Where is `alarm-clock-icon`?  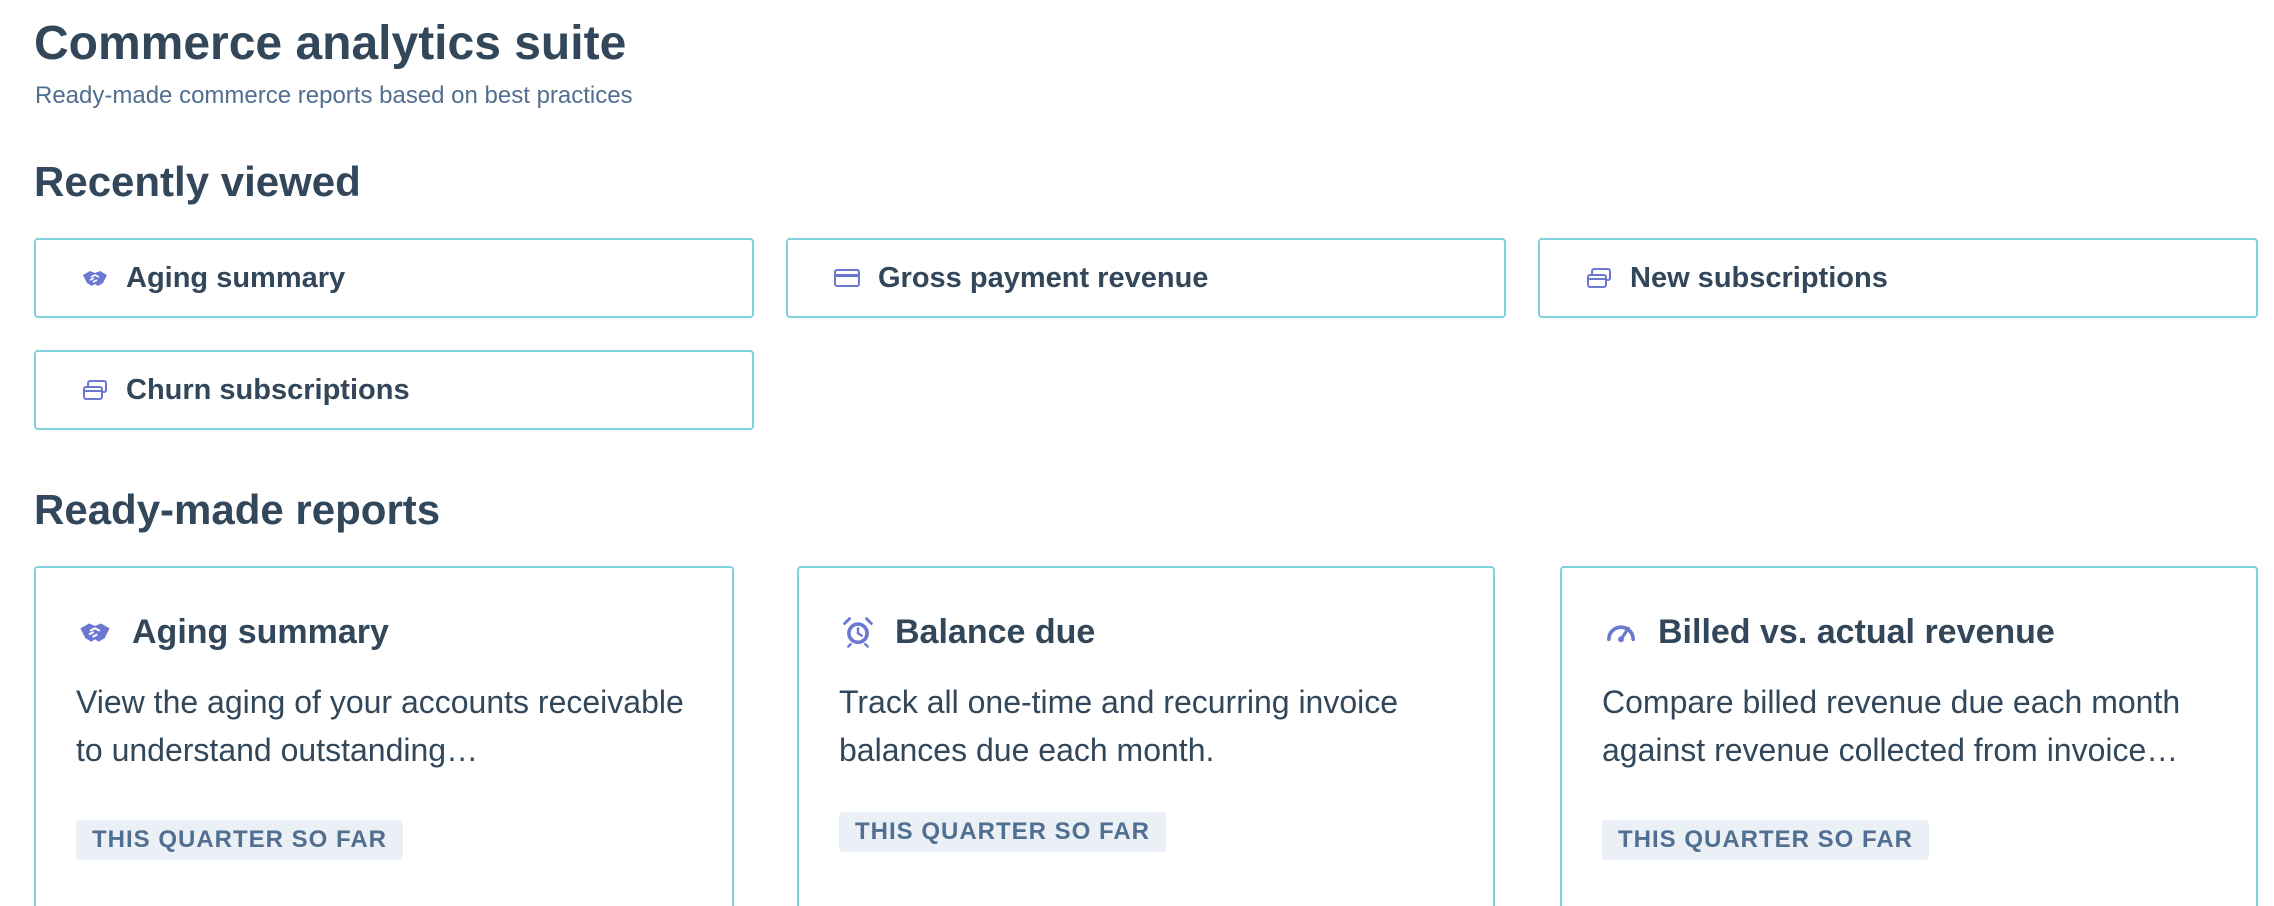
alarm-clock-icon is located at coordinates (858, 632).